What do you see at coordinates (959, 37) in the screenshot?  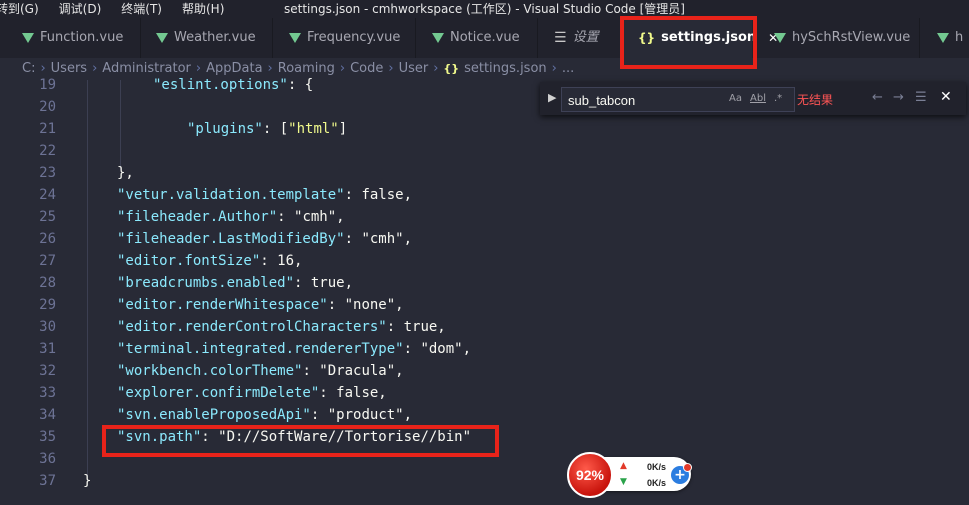 I see `tab-label: h` at bounding box center [959, 37].